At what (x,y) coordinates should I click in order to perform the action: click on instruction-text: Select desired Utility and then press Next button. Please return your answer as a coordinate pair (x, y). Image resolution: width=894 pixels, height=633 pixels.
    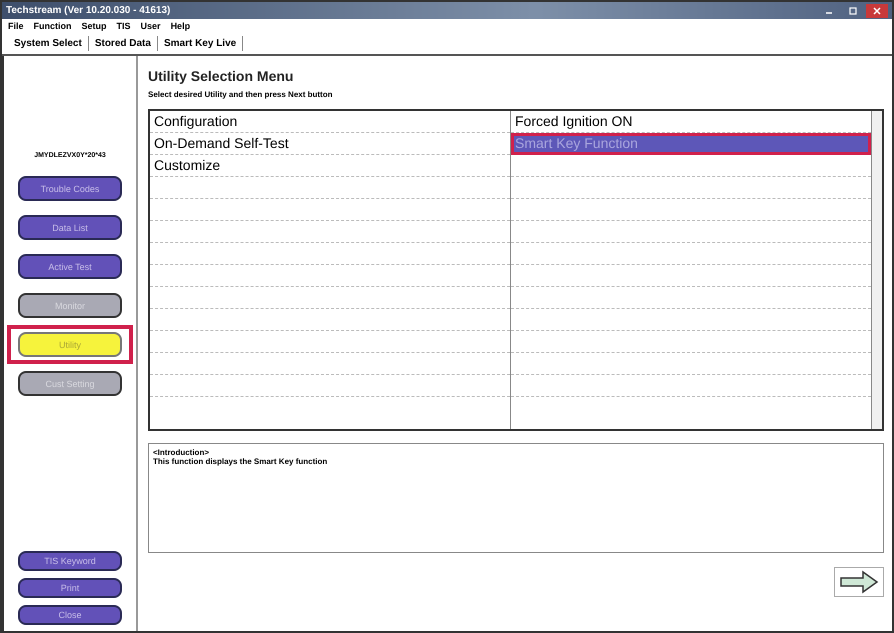
    Looking at the image, I should click on (241, 94).